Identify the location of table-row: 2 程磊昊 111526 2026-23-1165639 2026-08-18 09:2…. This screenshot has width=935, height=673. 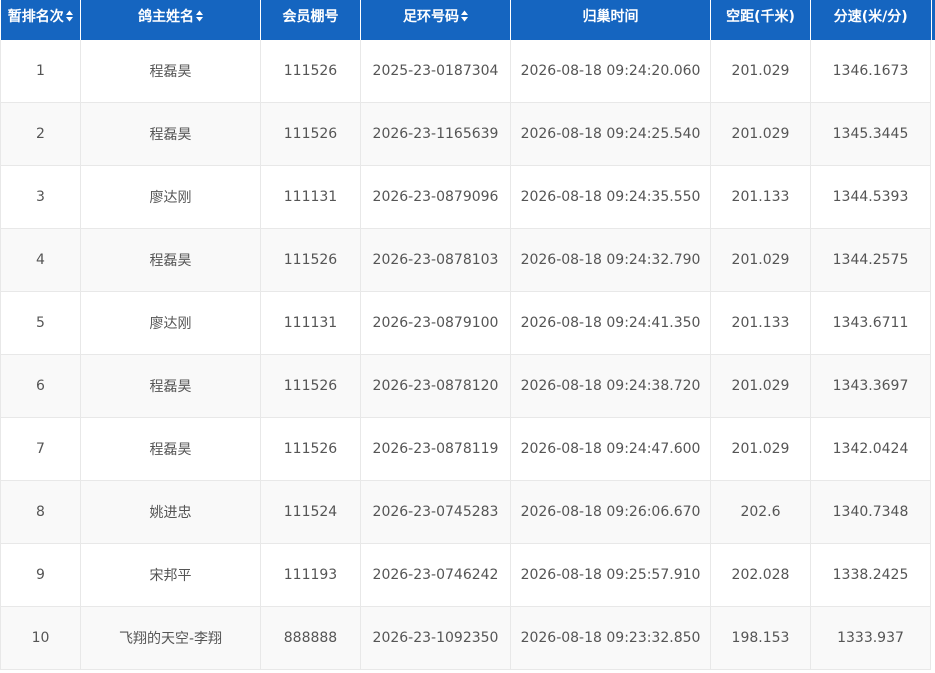
(465, 134).